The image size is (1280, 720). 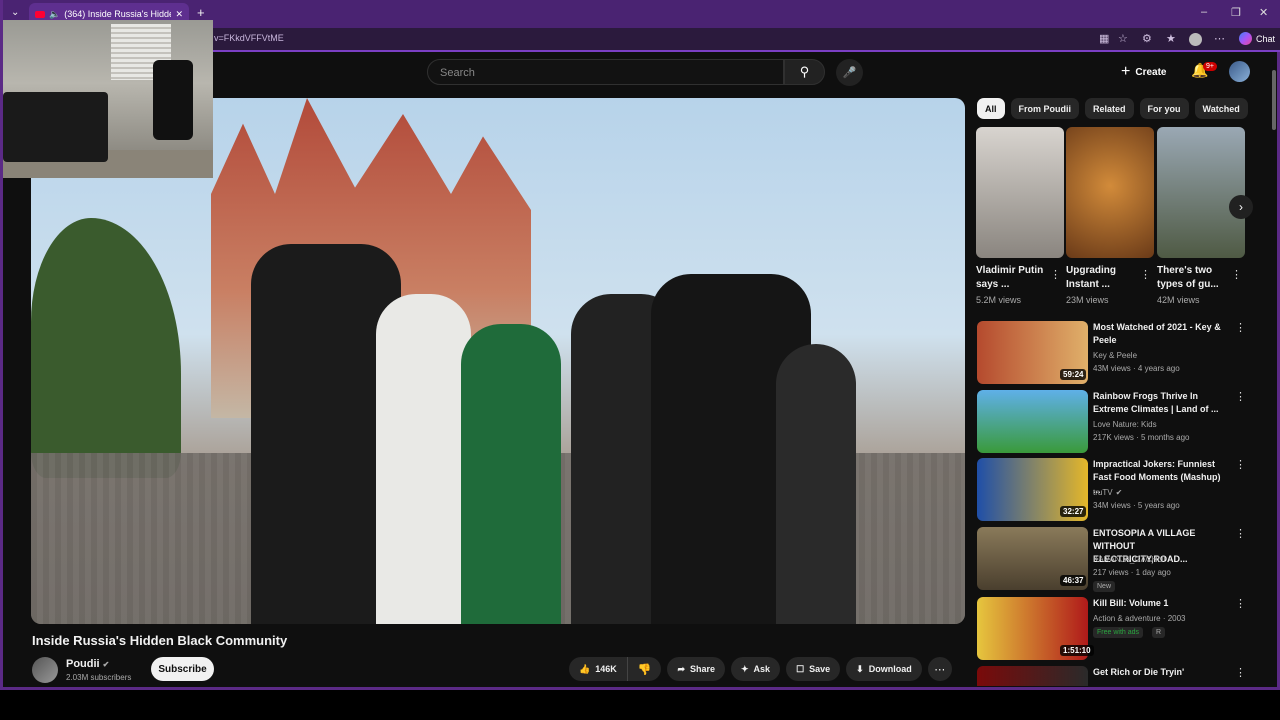 What do you see at coordinates (1104, 38) in the screenshot?
I see `app-available-icon: ▦` at bounding box center [1104, 38].